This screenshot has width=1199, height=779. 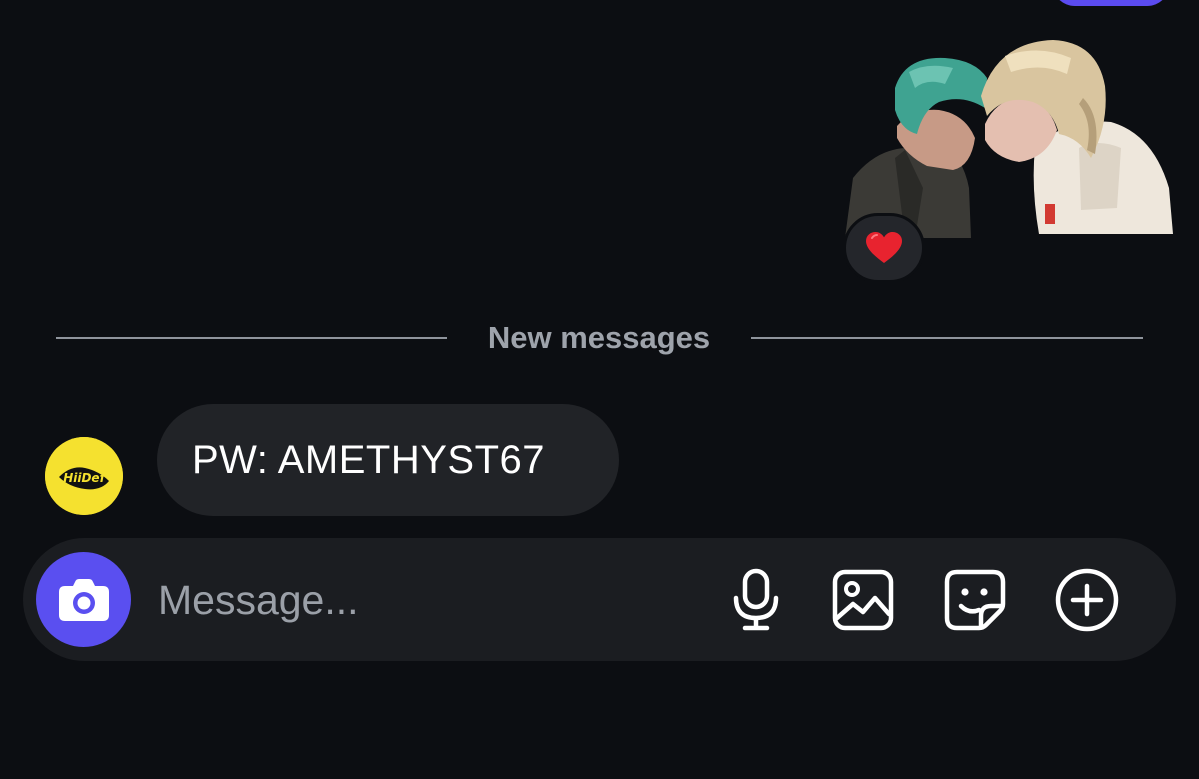 What do you see at coordinates (418, 600) in the screenshot?
I see `message-input` at bounding box center [418, 600].